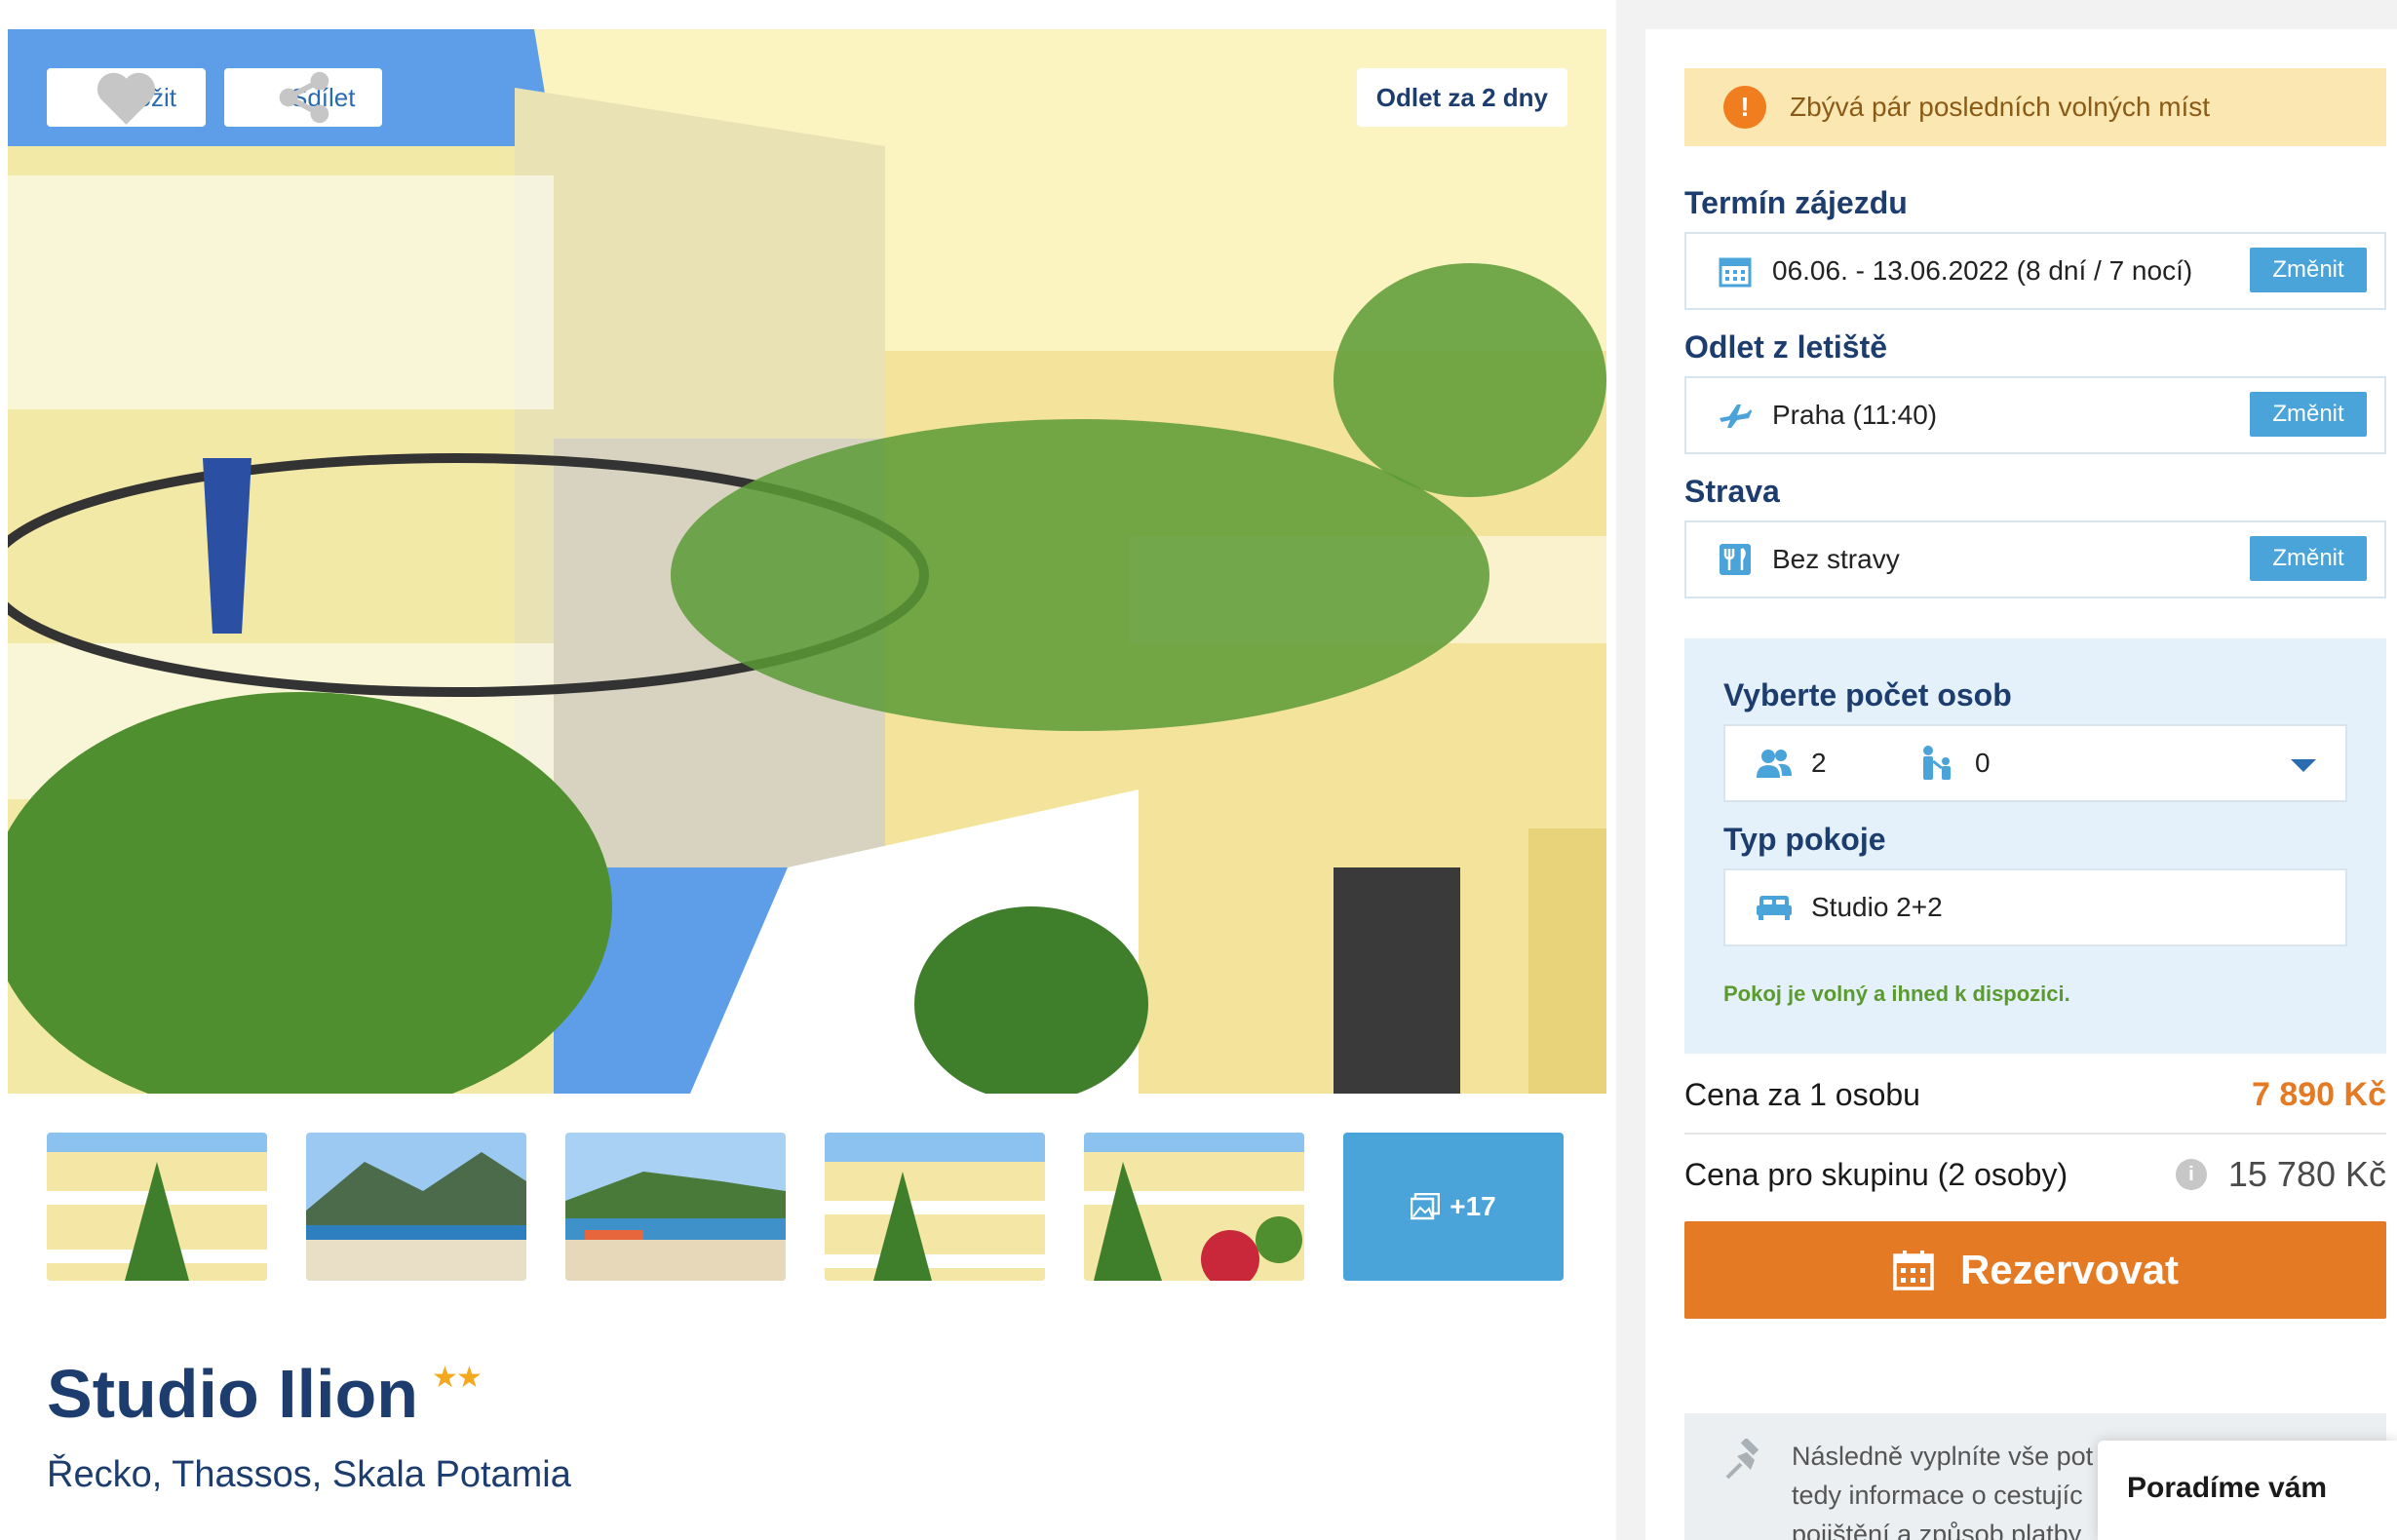  Describe the element at coordinates (1983, 763) in the screenshot. I see `children-count: 0` at that location.